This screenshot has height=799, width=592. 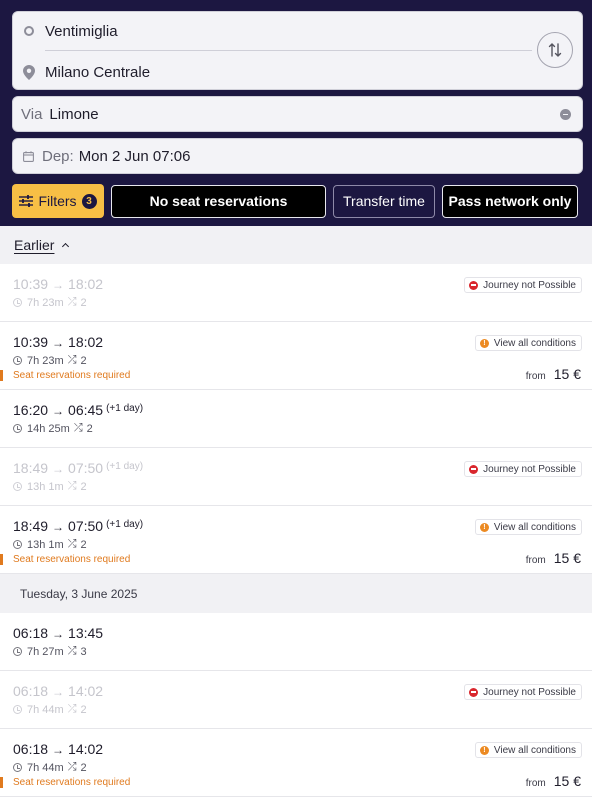 What do you see at coordinates (296, 642) in the screenshot?
I see `connection-row: 06:18 → 13:45 7h 27m ⤮ 3` at bounding box center [296, 642].